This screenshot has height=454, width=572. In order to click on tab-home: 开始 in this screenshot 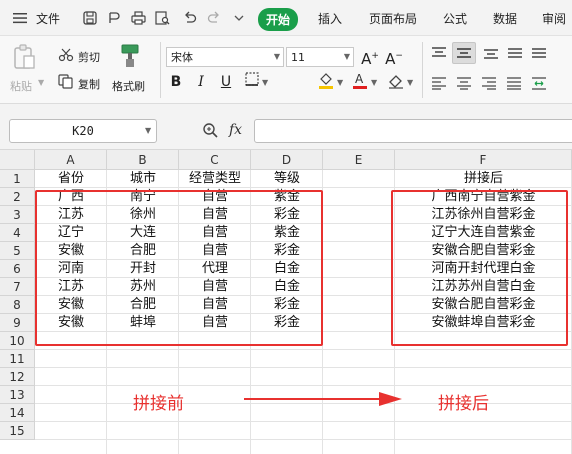, I will do `click(278, 19)`.